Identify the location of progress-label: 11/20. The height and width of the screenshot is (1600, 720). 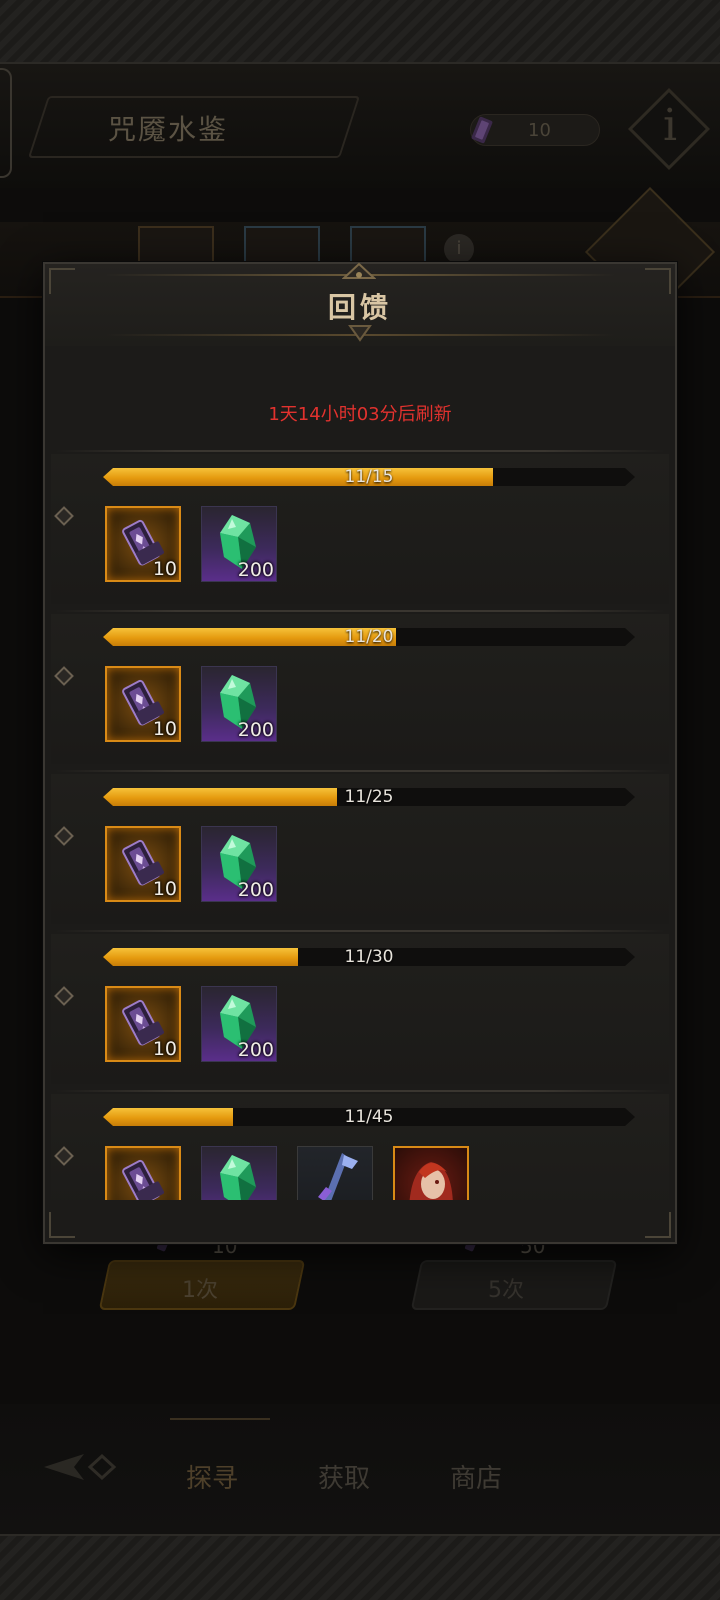
(369, 637).